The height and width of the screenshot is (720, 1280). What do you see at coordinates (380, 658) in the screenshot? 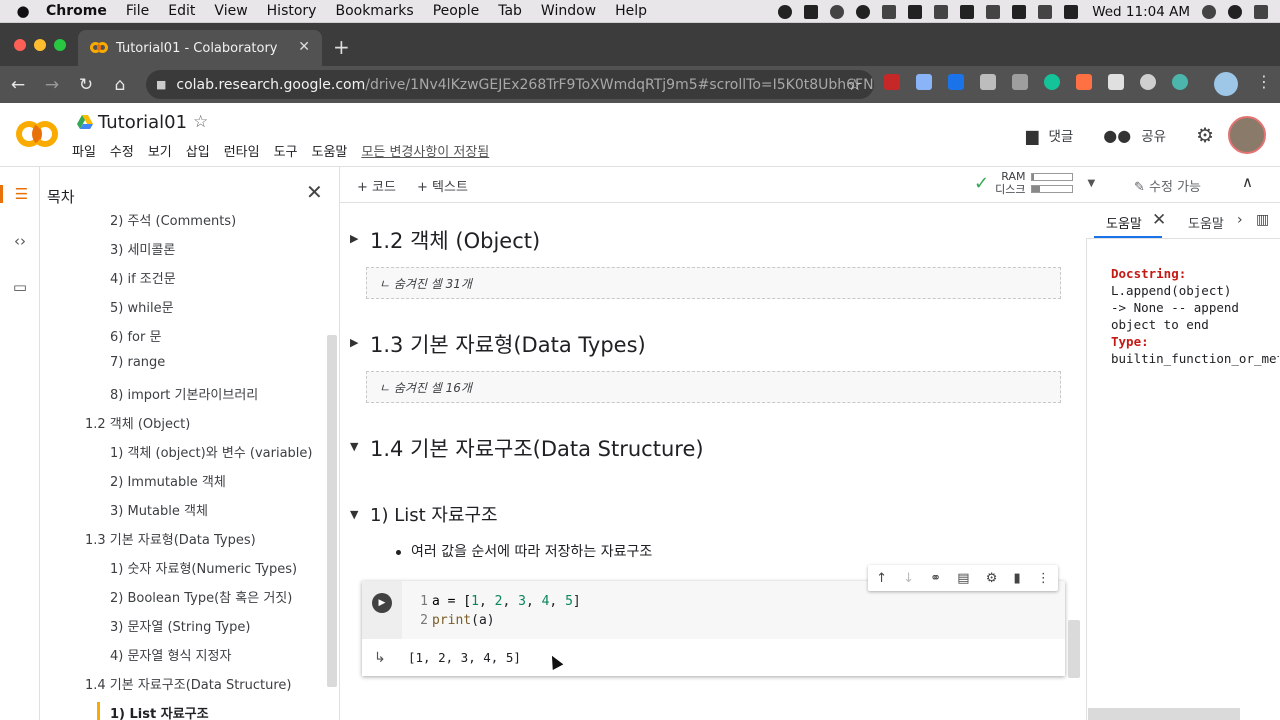
I see `output-icon: ↳` at bounding box center [380, 658].